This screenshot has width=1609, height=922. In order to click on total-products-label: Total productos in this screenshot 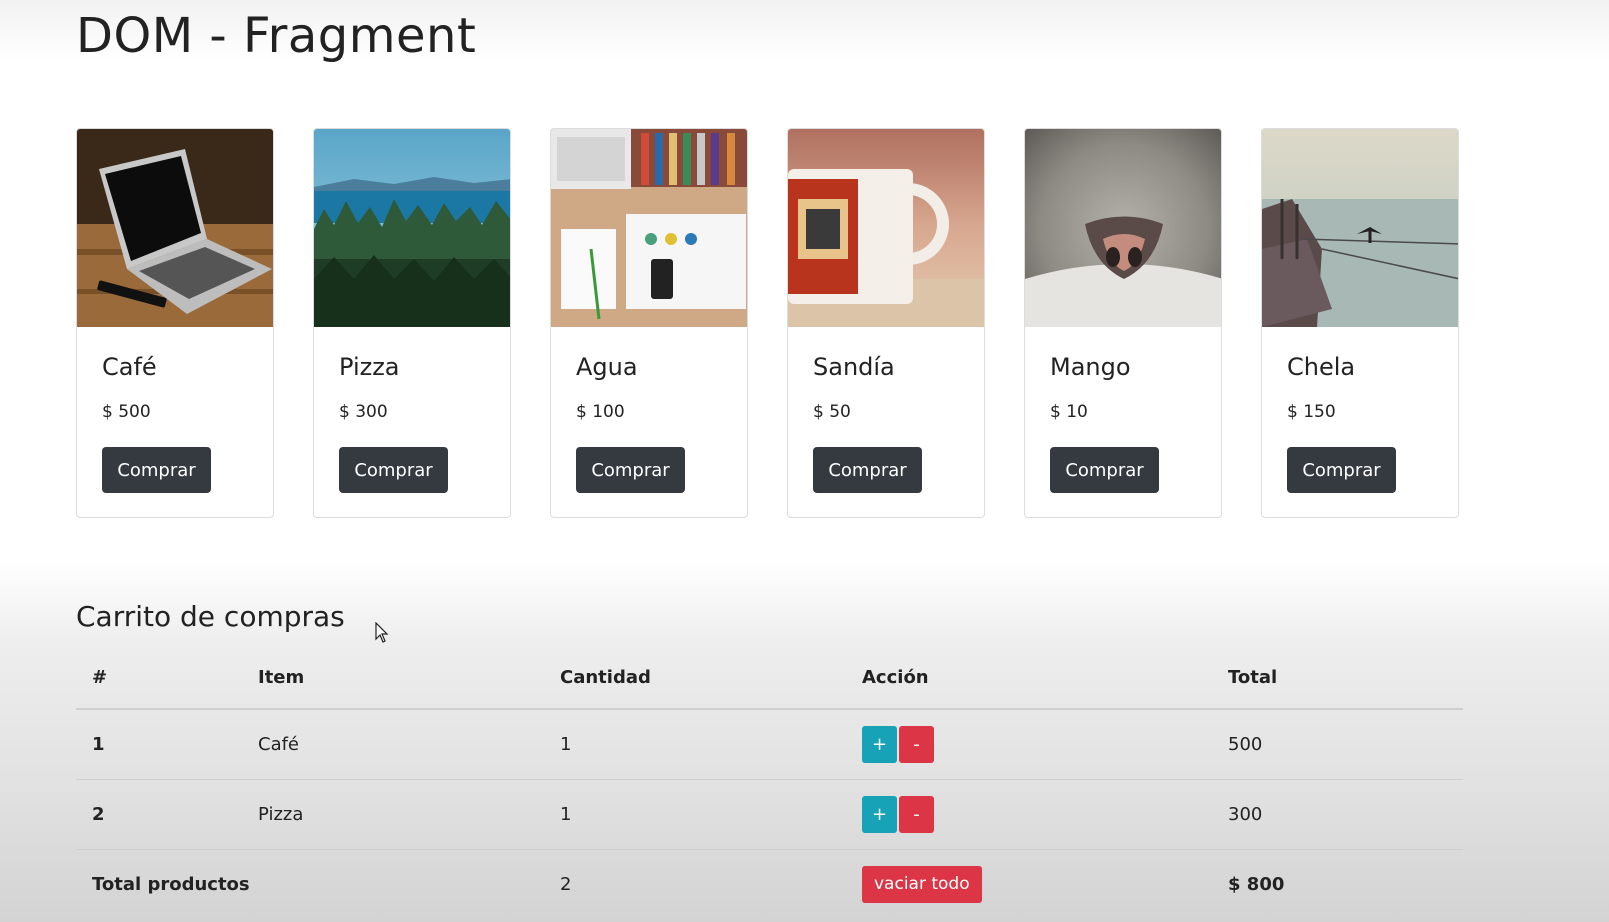, I will do `click(171, 884)`.